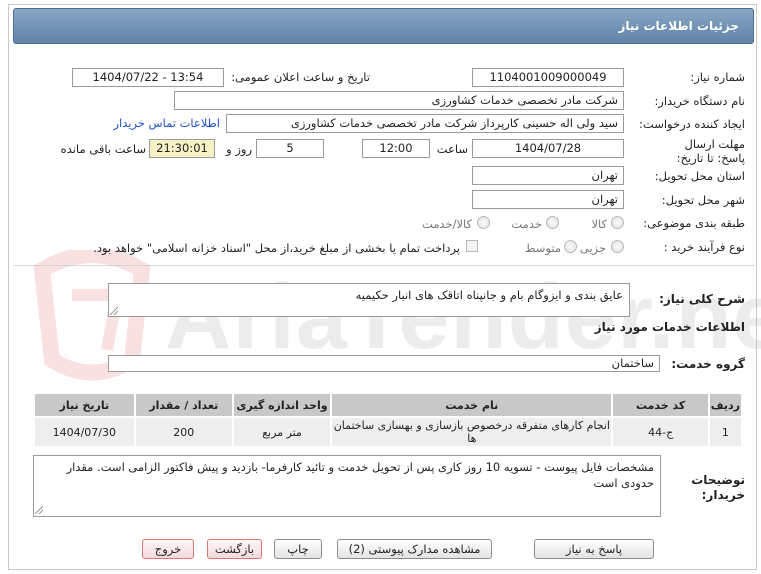  What do you see at coordinates (692, 124) in the screenshot?
I see `requester-label: ایجاد کننده درخواست:` at bounding box center [692, 124].